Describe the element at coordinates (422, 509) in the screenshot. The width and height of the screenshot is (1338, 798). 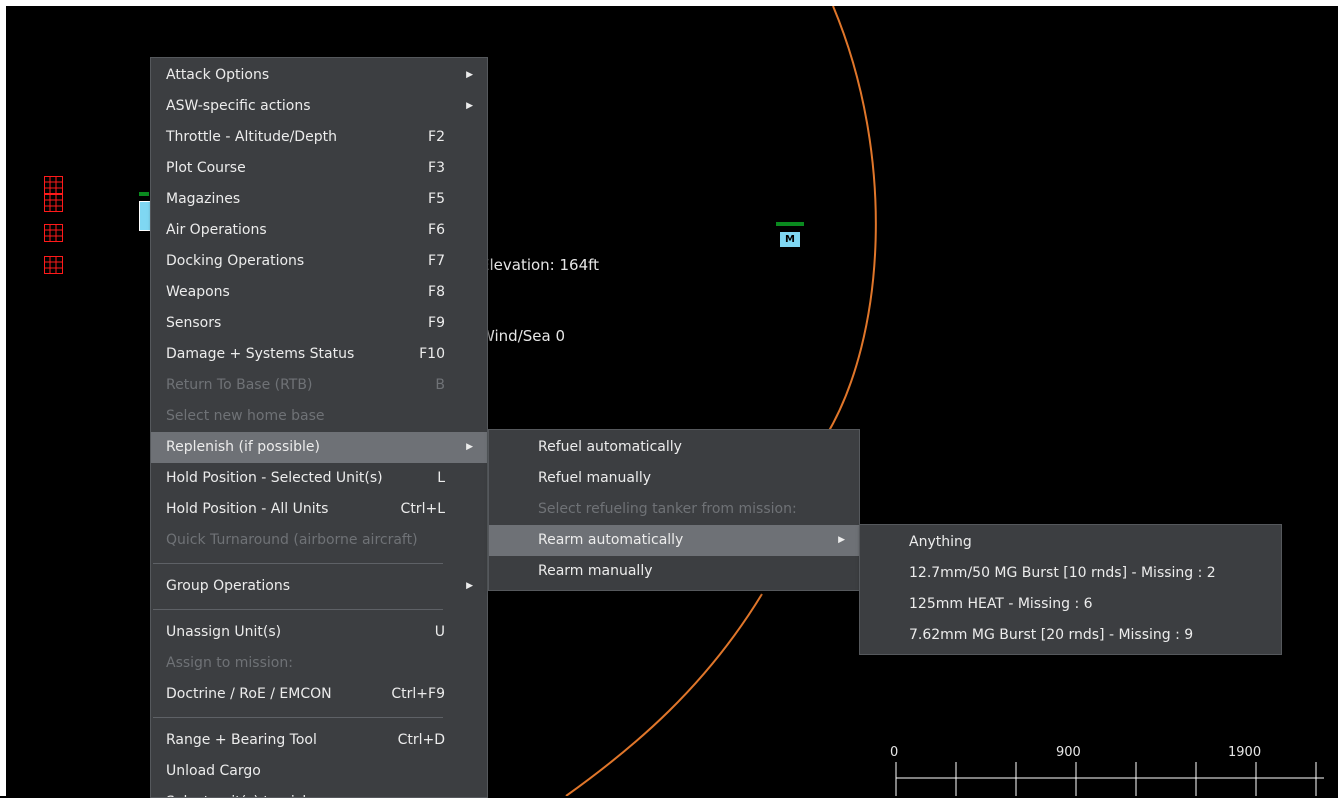
I see `menu-item-shortcut: Ctrl+L` at that location.